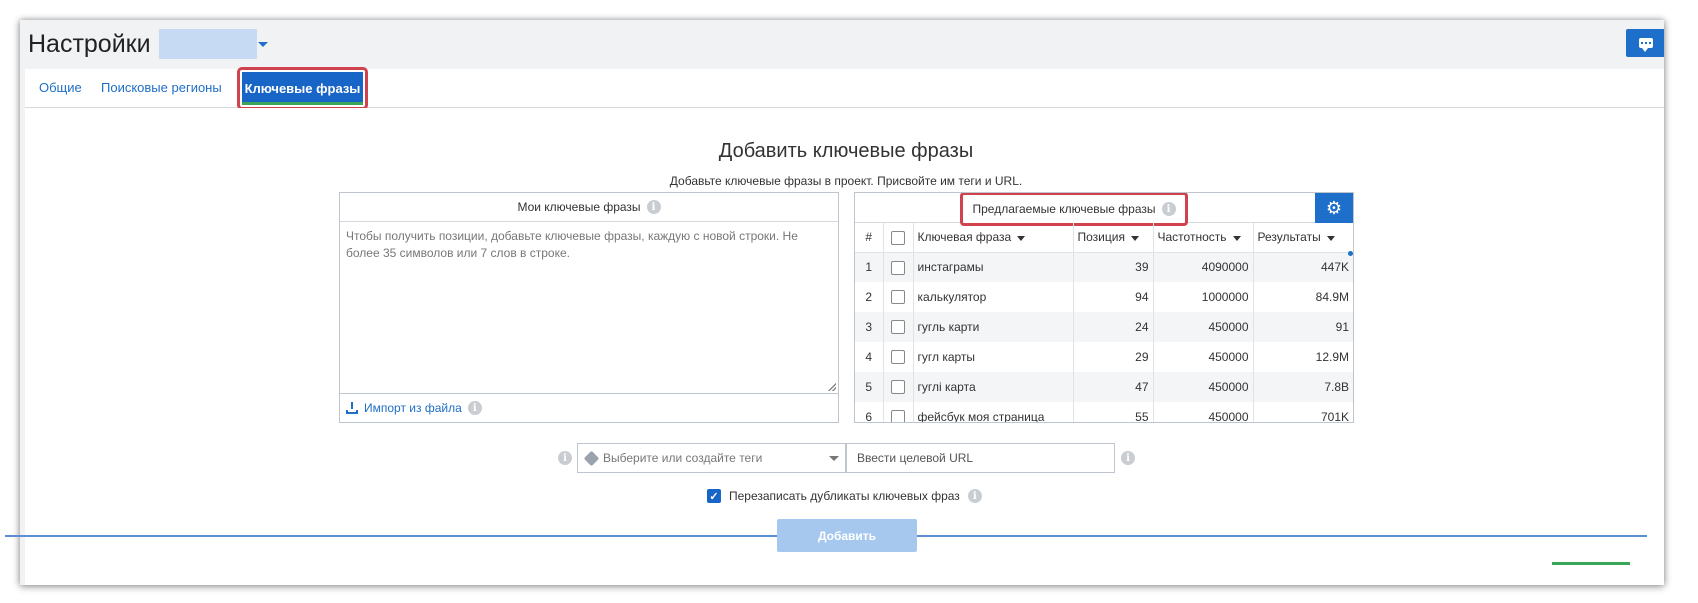 This screenshot has width=1698, height=603. Describe the element at coordinates (993, 387) in the screenshot. I see `row-phrase: гуглі карта` at that location.